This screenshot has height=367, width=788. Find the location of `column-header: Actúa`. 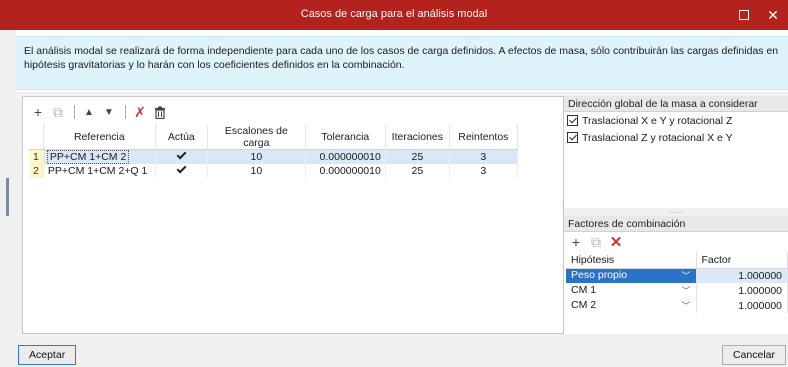

column-header: Actúa is located at coordinates (181, 137).